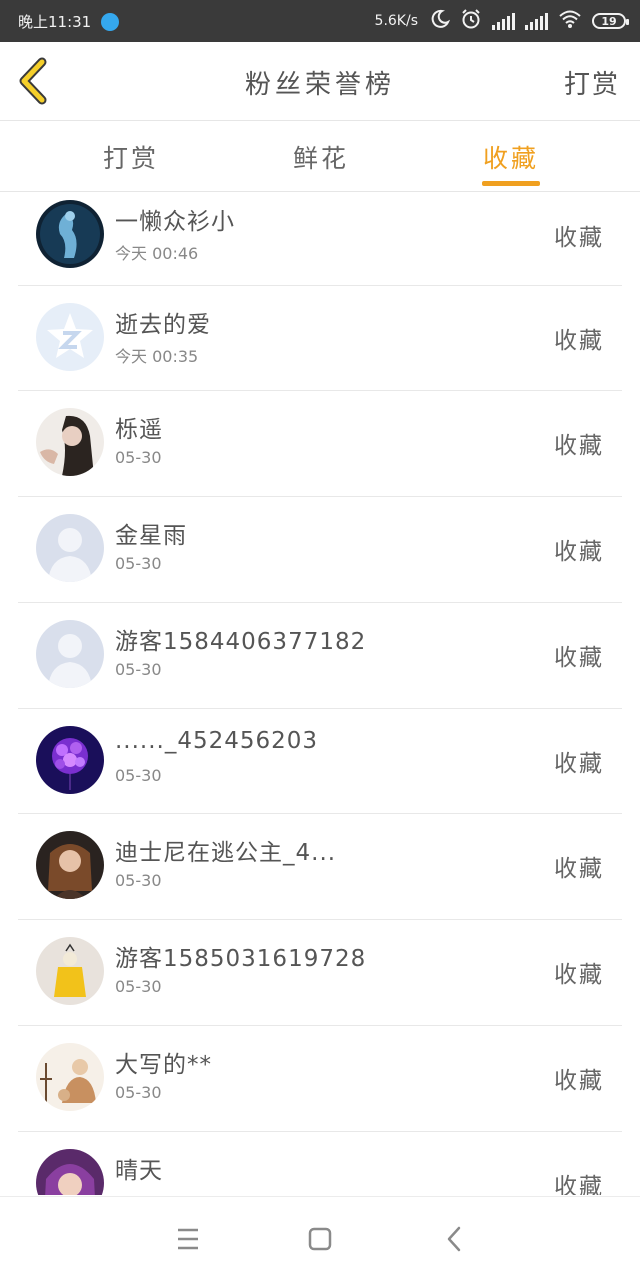 This screenshot has width=640, height=1281. What do you see at coordinates (241, 959) in the screenshot?
I see `user-name: 游客1585031619728` at bounding box center [241, 959].